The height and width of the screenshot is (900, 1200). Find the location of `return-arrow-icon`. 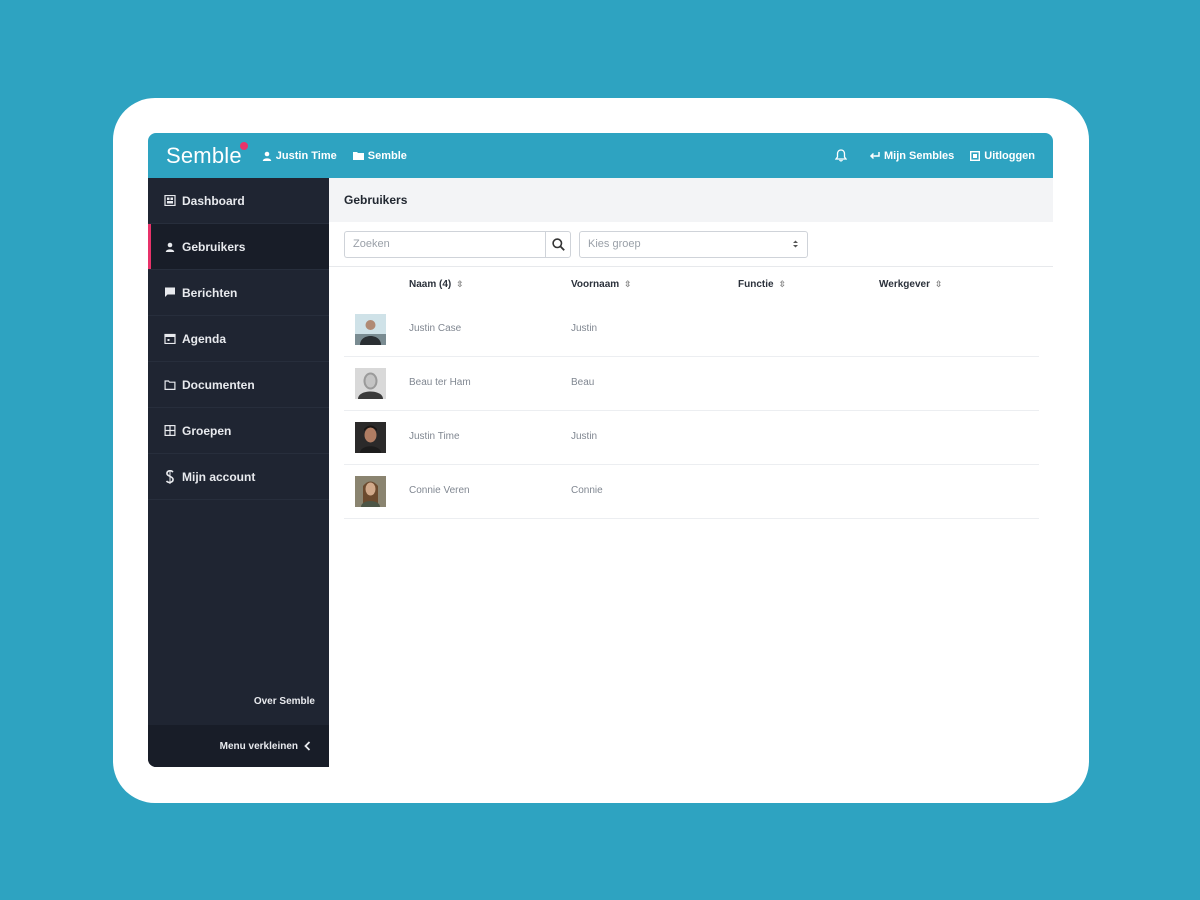

return-arrow-icon is located at coordinates (874, 156).